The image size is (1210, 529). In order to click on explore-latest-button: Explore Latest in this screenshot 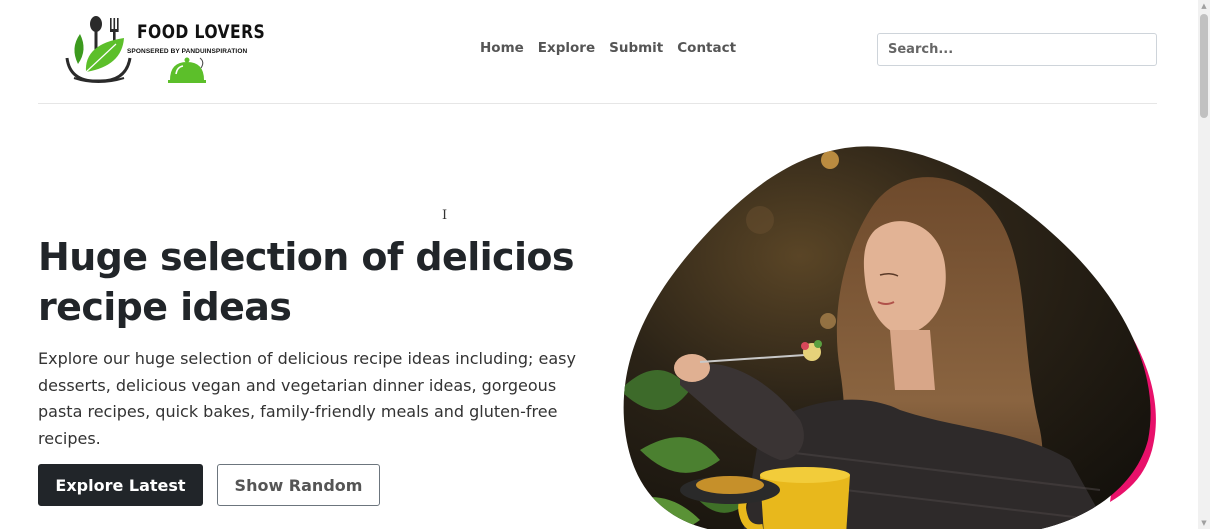, I will do `click(120, 485)`.